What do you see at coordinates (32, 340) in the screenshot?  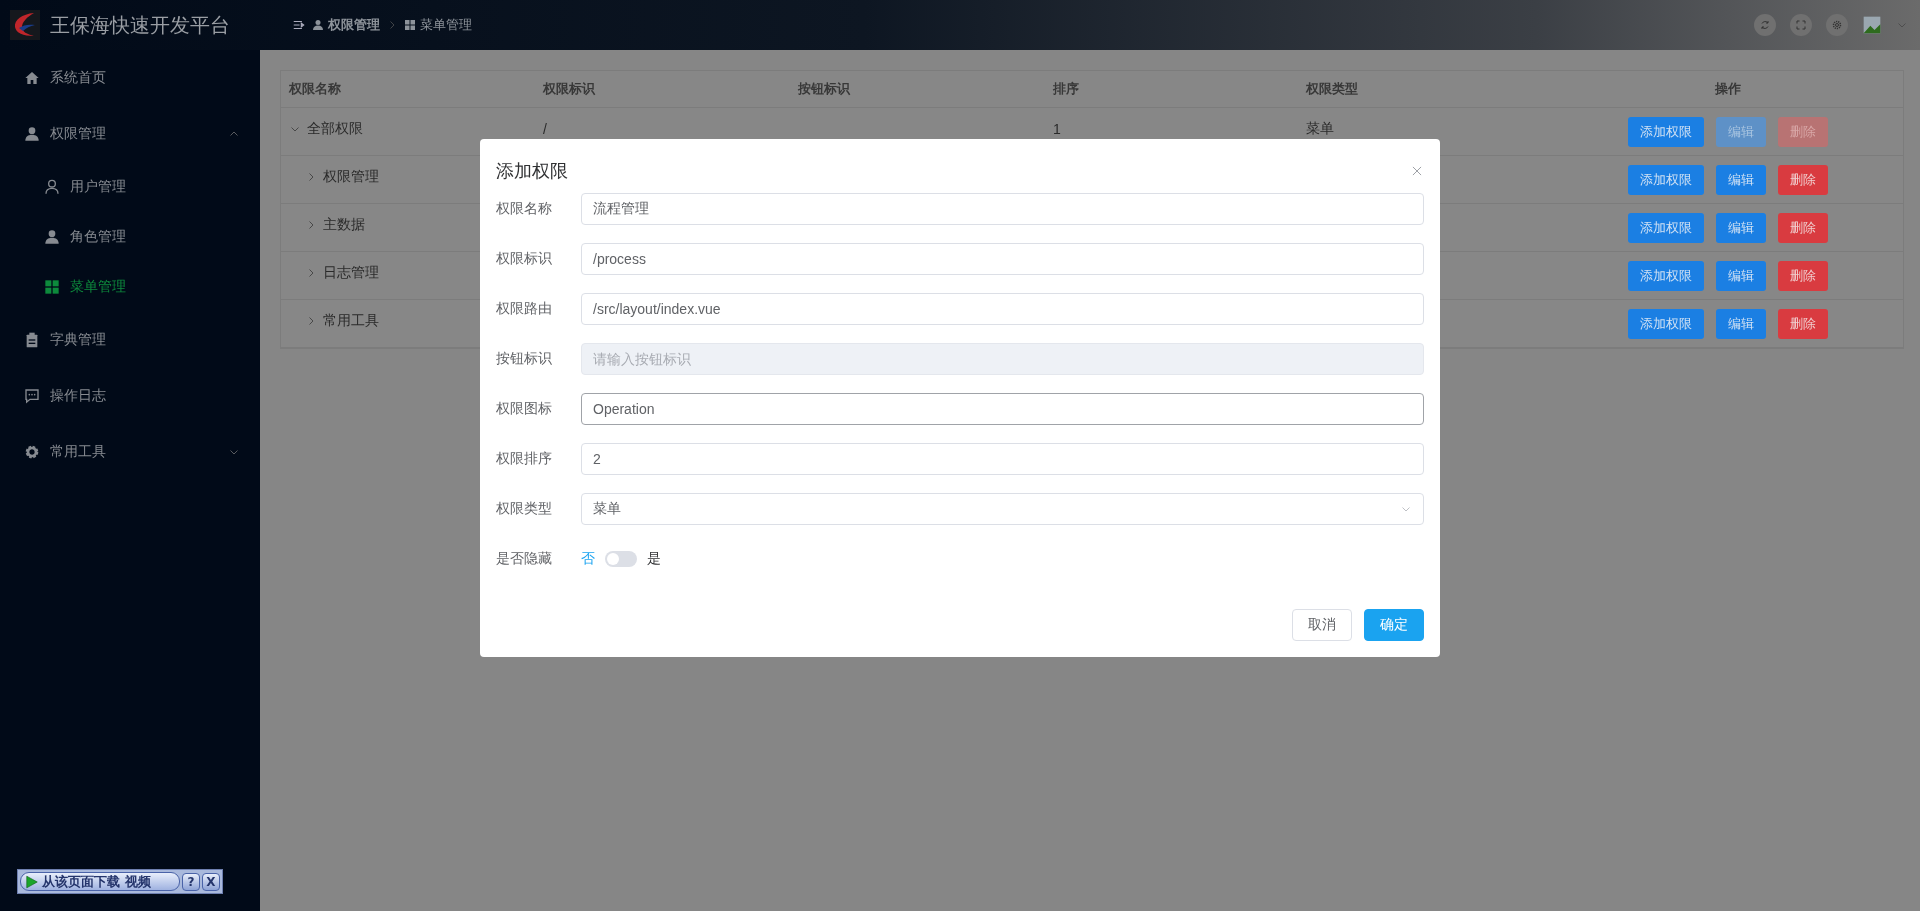 I see `clipboard-icon` at bounding box center [32, 340].